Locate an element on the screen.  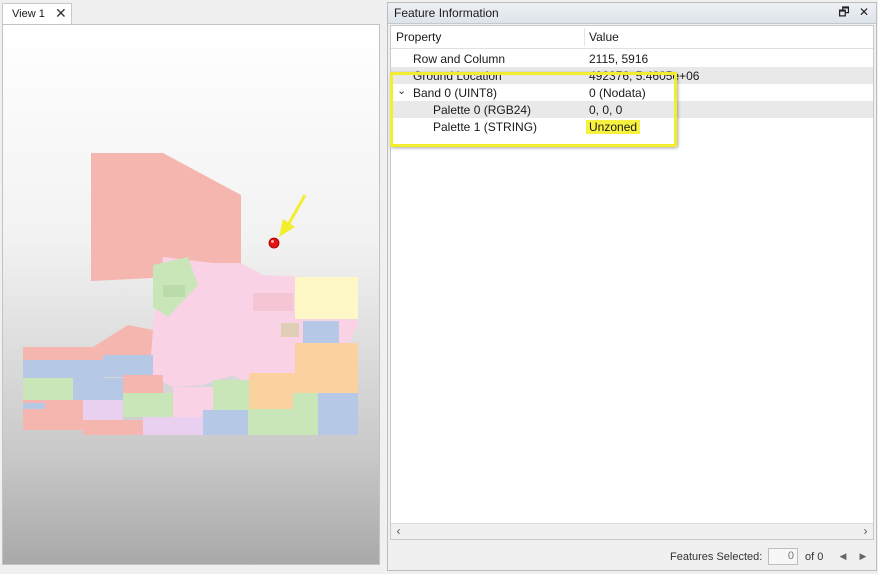
table-header: Property Value is located at coordinates (632, 37).